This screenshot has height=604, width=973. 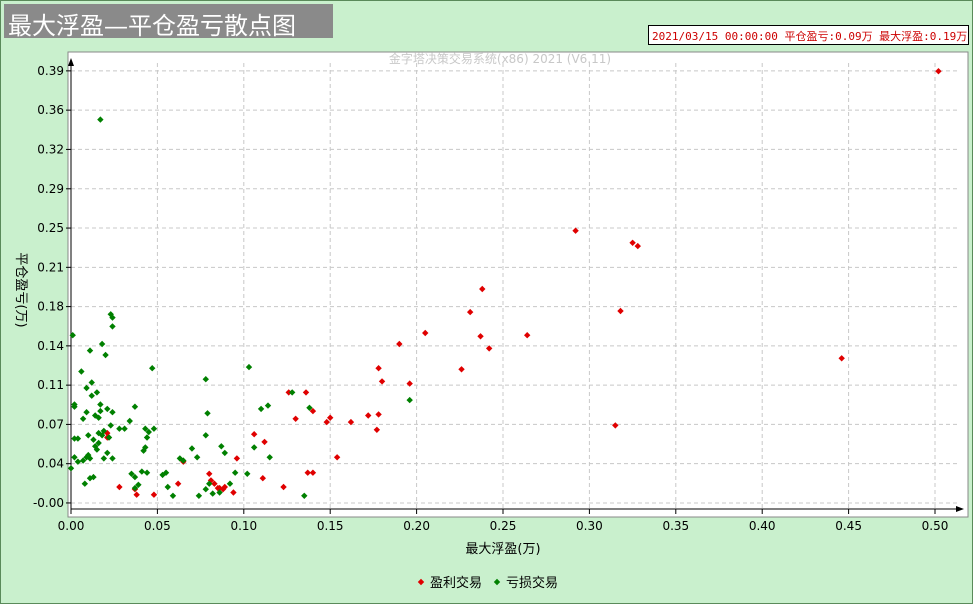 What do you see at coordinates (589, 526) in the screenshot?
I see `x-tick-label: 0.30` at bounding box center [589, 526].